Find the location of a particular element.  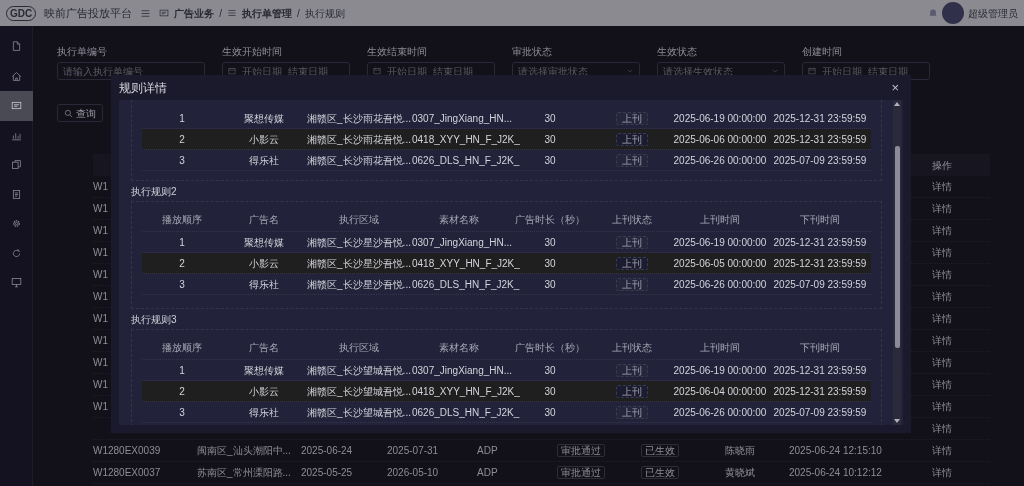

table-cell: W1280EX0037 is located at coordinates (127, 472).